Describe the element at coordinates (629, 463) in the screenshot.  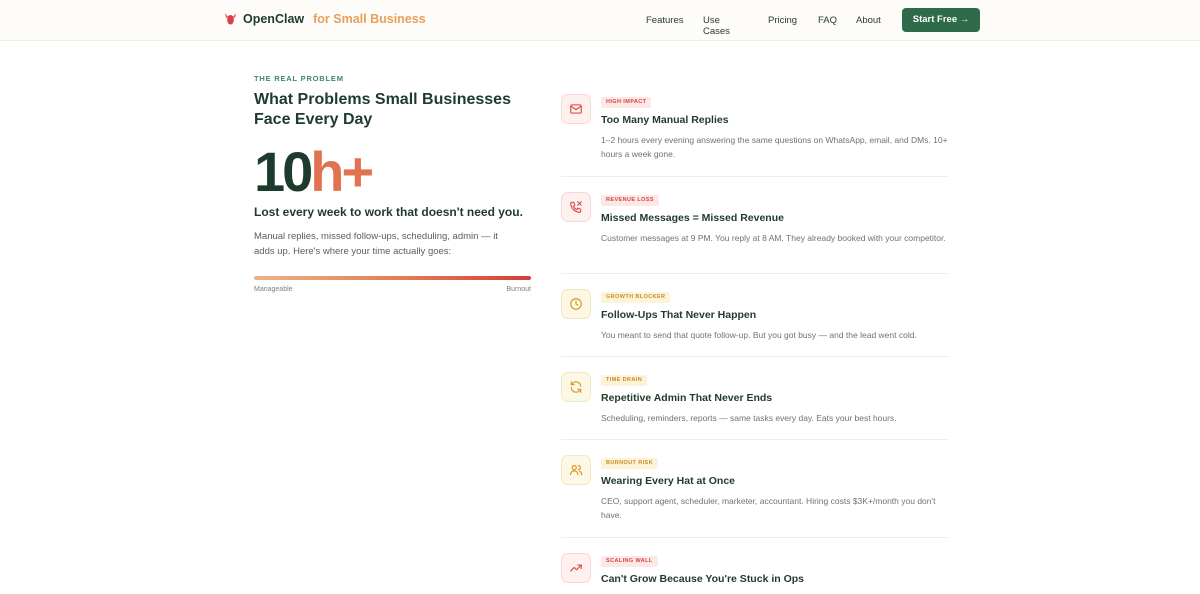
I see `impact-badge: BURNOUT RISK` at that location.